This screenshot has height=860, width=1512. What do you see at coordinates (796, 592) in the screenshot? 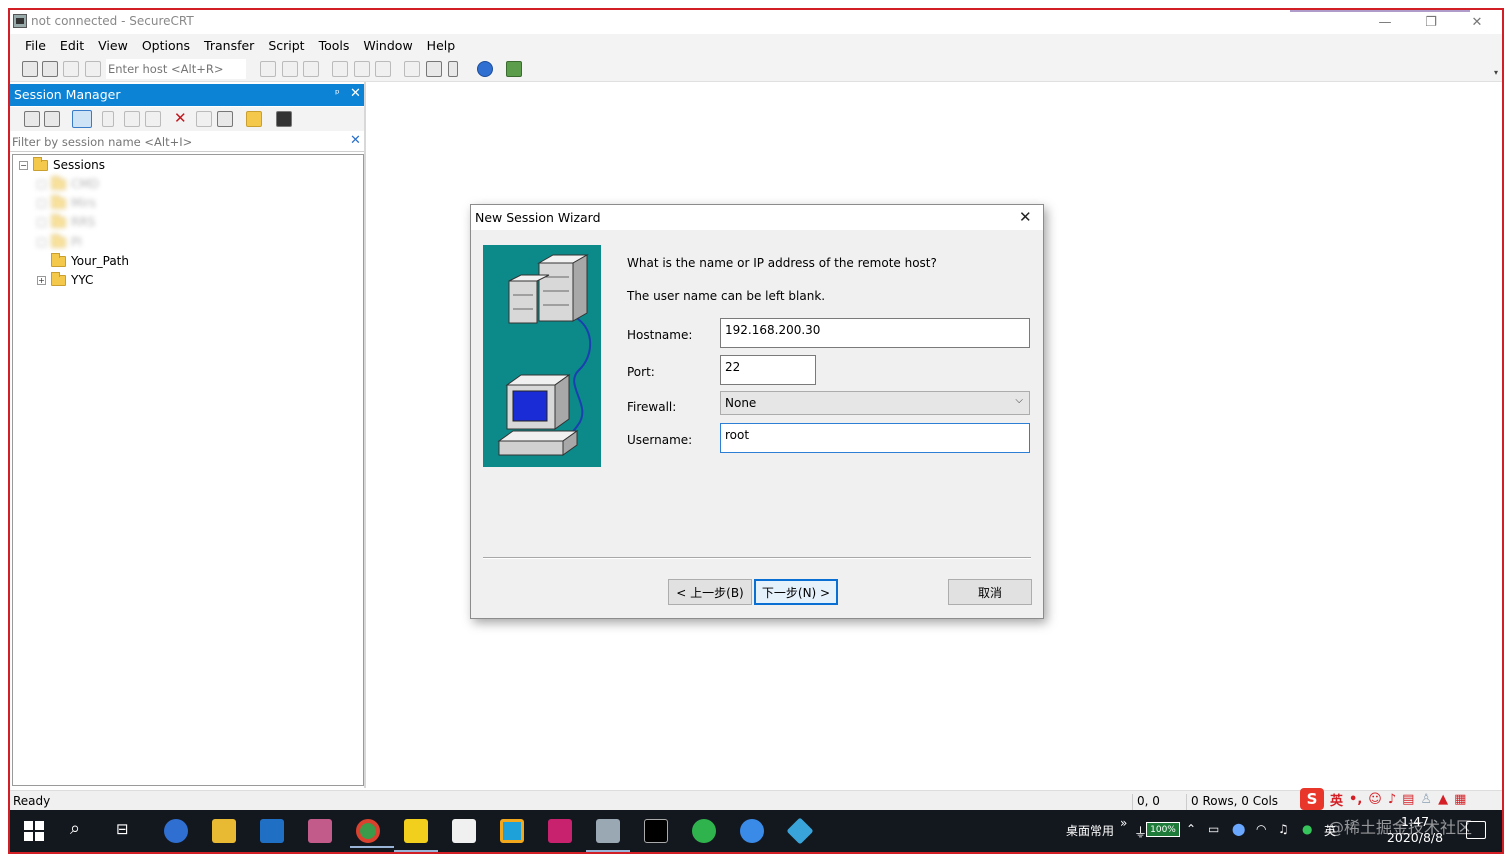
I see `next-button: 下一步(N) >` at bounding box center [796, 592].